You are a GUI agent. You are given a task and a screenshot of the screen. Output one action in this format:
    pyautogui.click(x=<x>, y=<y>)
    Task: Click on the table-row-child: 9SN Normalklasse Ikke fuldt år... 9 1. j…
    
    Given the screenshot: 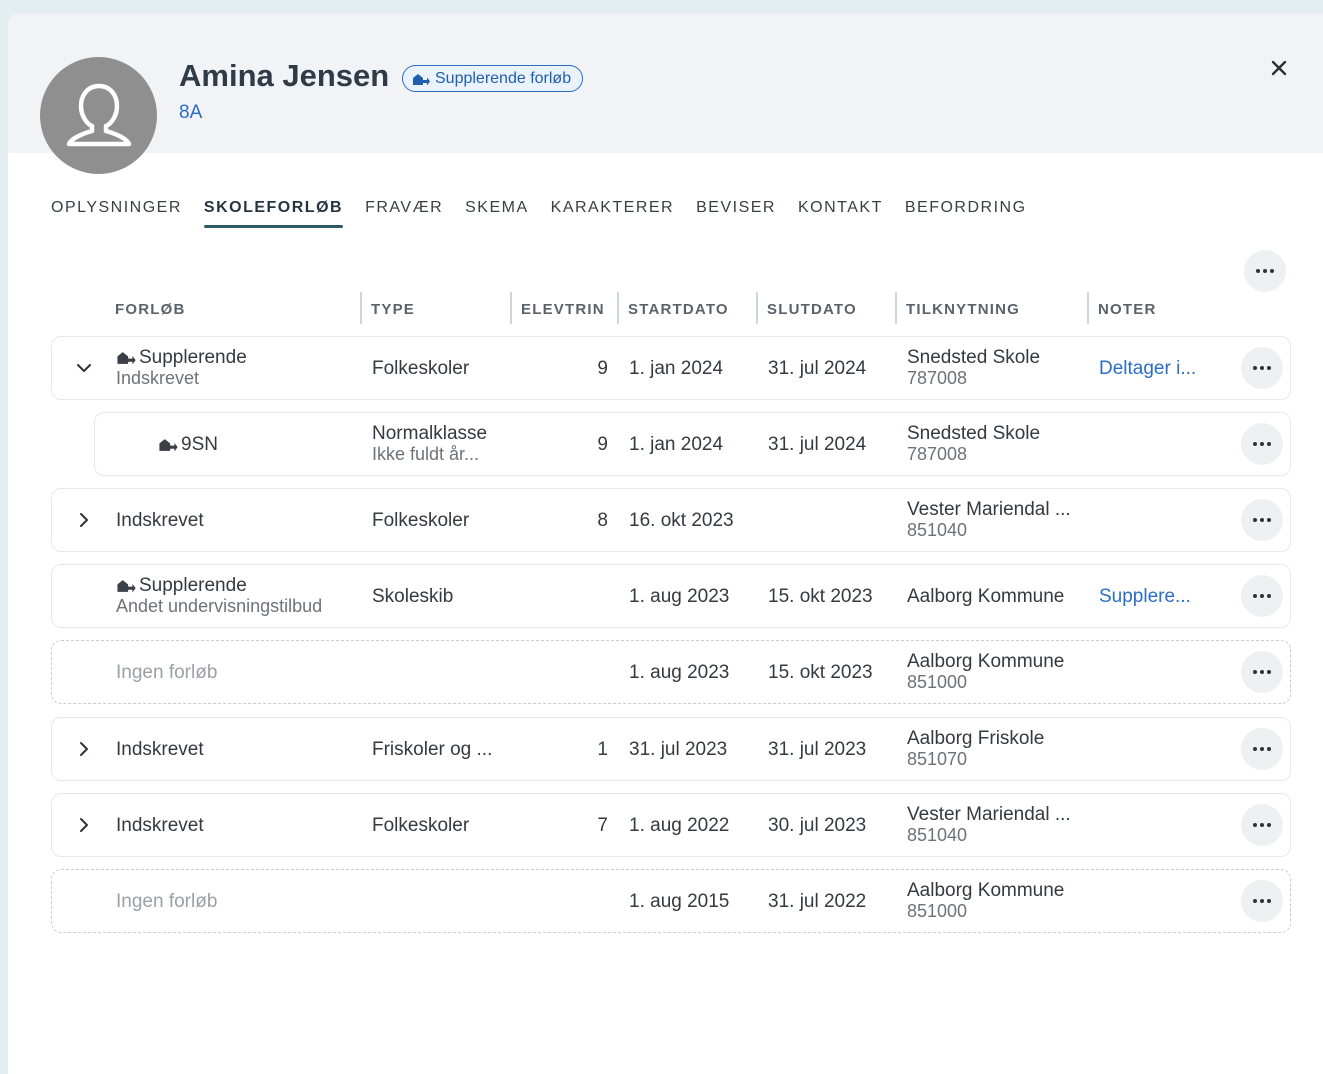 What is the action you would take?
    pyautogui.click(x=692, y=444)
    